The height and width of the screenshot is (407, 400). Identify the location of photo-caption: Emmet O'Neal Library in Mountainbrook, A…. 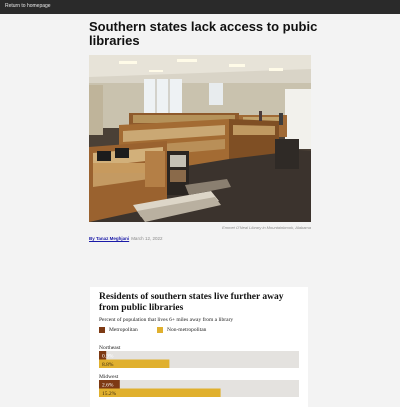
(266, 227).